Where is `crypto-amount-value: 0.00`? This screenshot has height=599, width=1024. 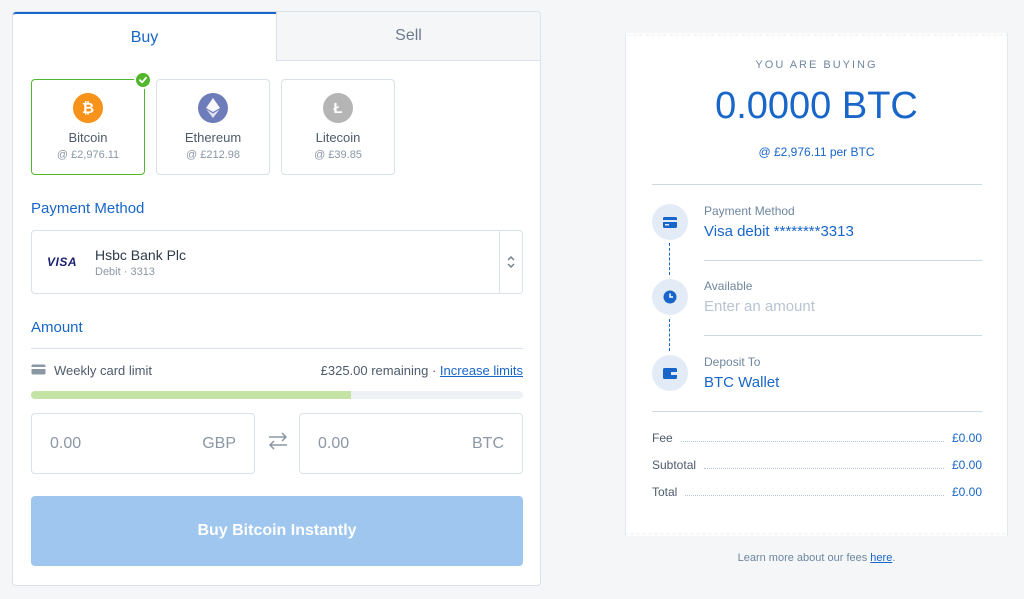
crypto-amount-value: 0.00 is located at coordinates (334, 443).